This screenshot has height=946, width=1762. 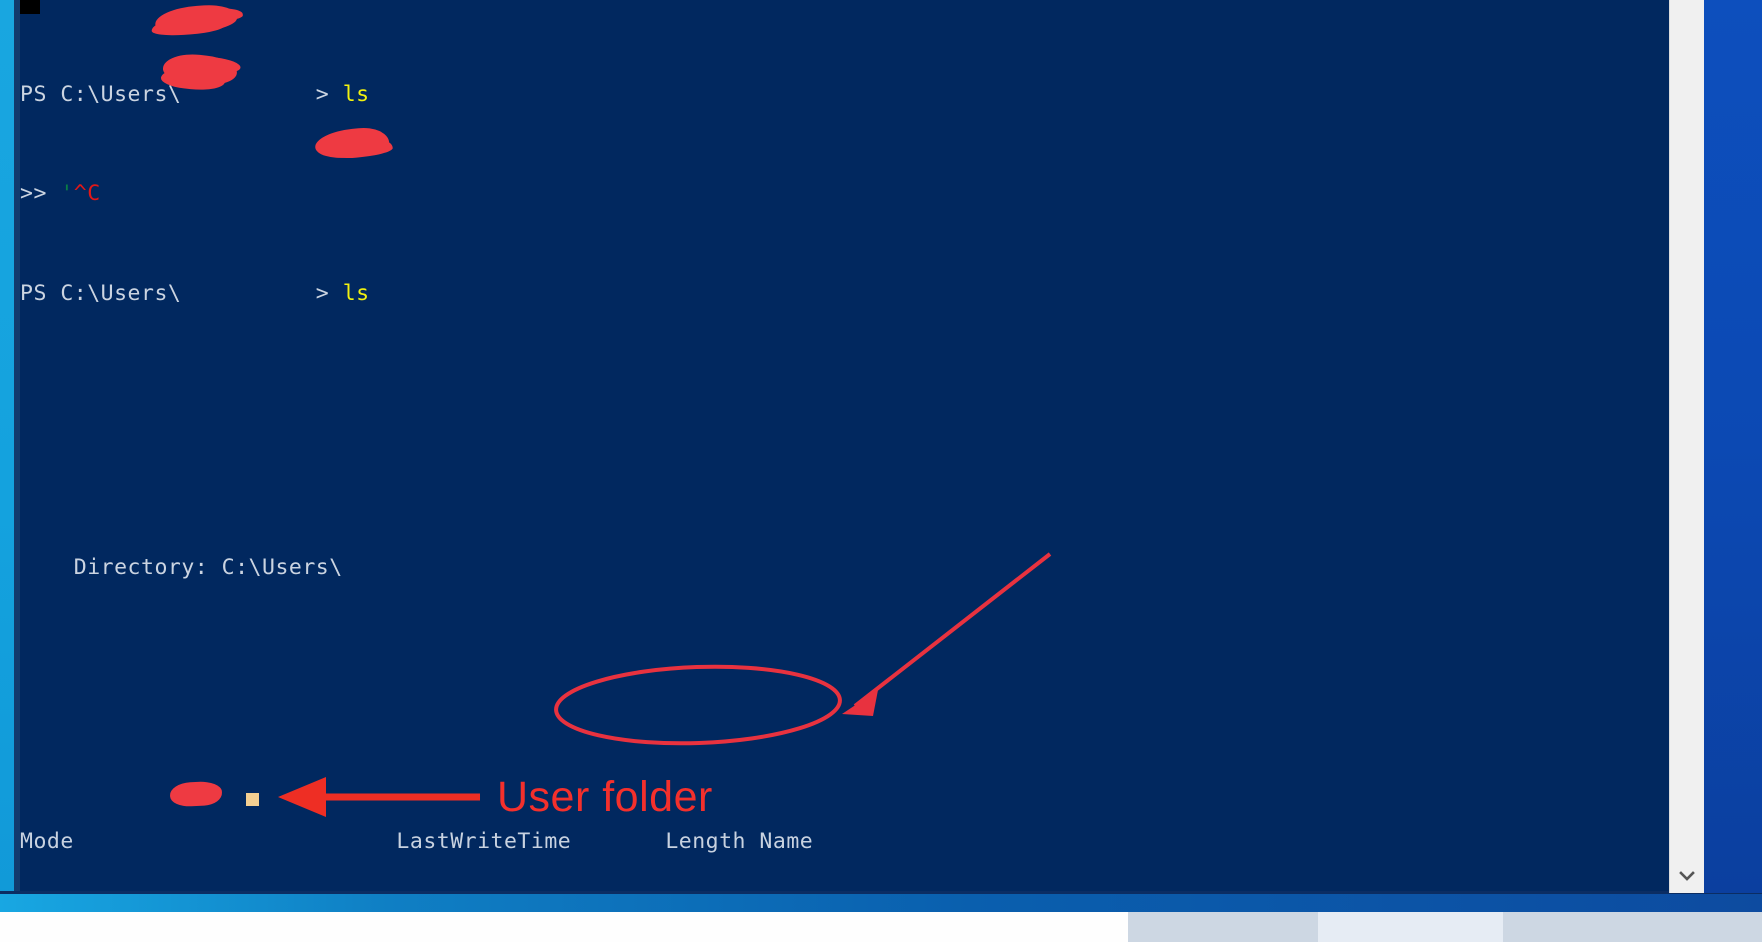 What do you see at coordinates (1733, 446) in the screenshot?
I see `desktop-right-panel` at bounding box center [1733, 446].